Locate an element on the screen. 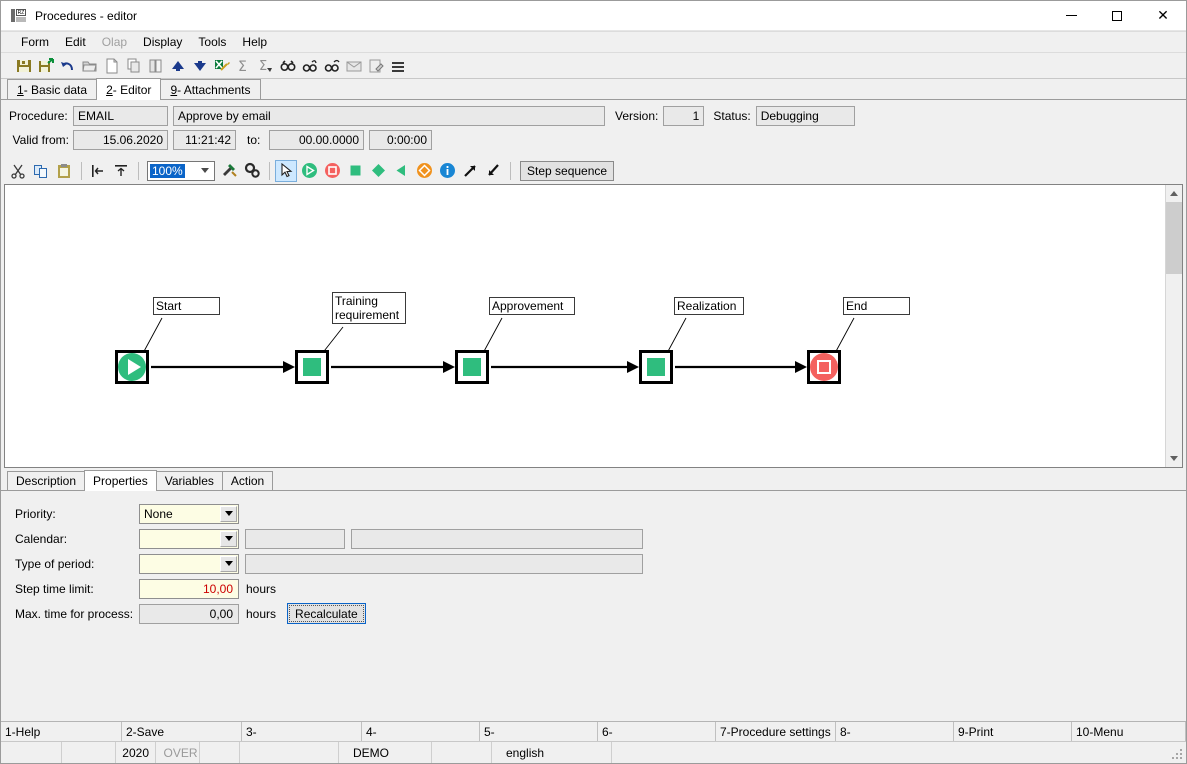  save-icon is located at coordinates (23, 65).